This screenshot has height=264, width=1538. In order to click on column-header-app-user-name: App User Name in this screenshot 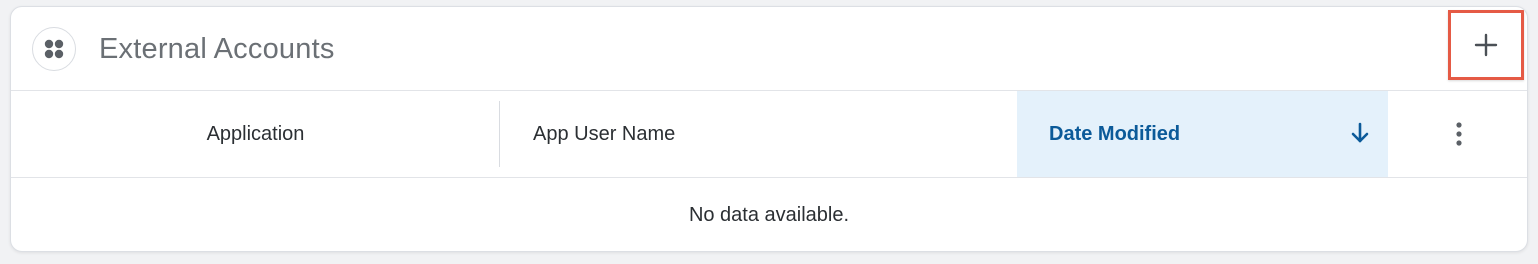, I will do `click(758, 134)`.